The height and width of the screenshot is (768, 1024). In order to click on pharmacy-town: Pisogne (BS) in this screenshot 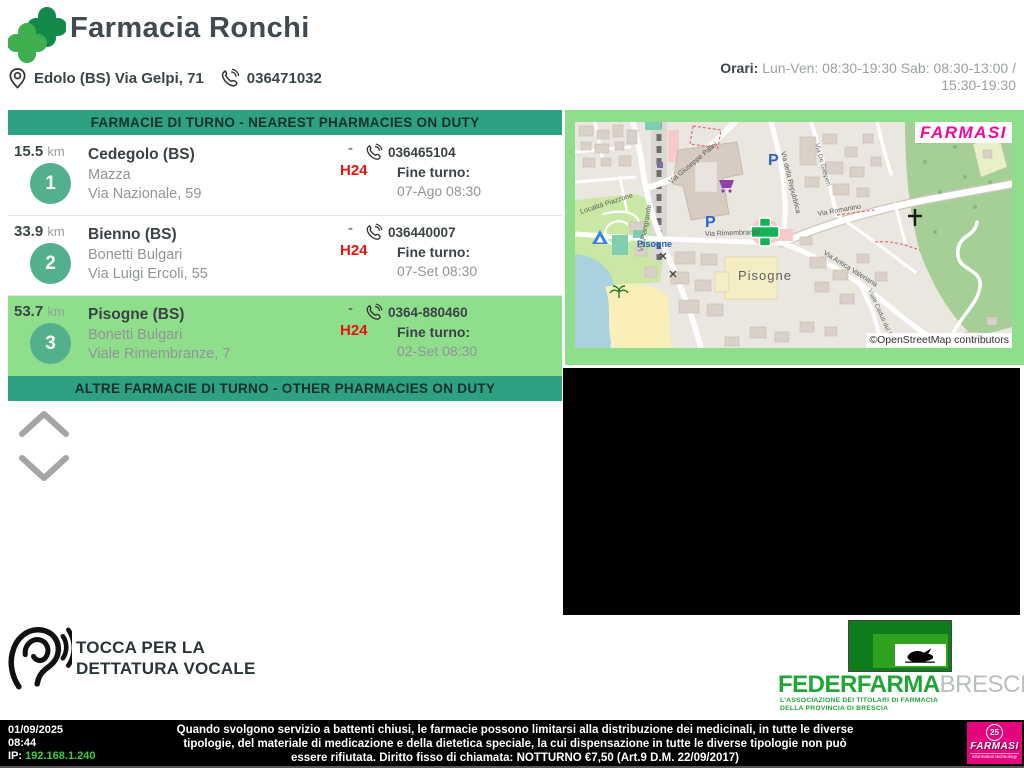, I will do `click(136, 314)`.